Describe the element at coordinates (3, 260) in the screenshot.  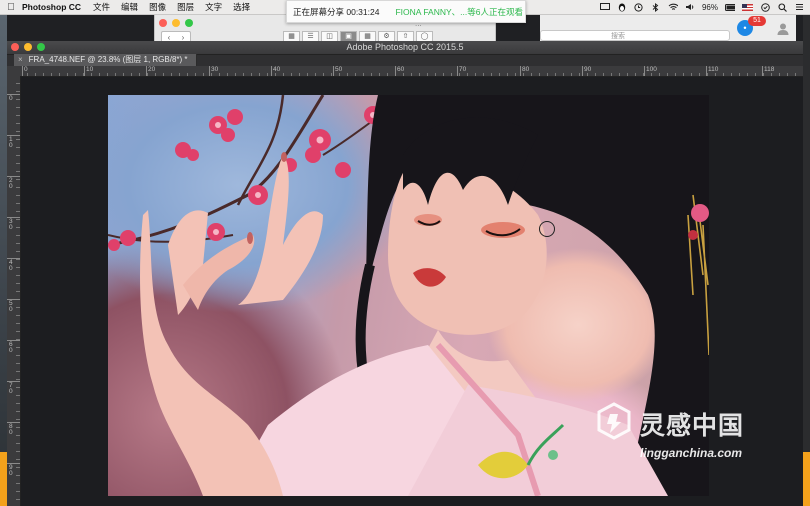
I see `desktop-background-left` at that location.